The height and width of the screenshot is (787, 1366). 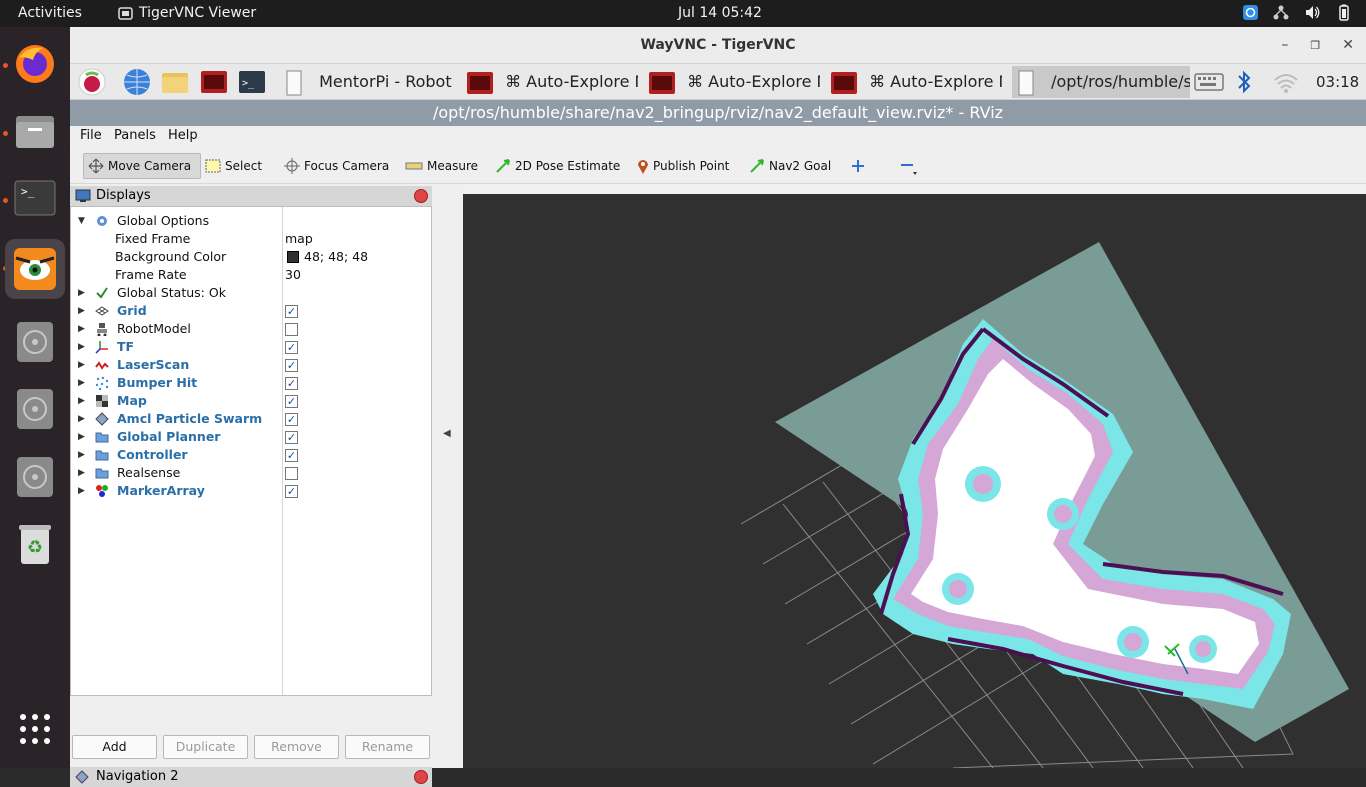 I want to click on close-button: ✕, so click(x=1348, y=45).